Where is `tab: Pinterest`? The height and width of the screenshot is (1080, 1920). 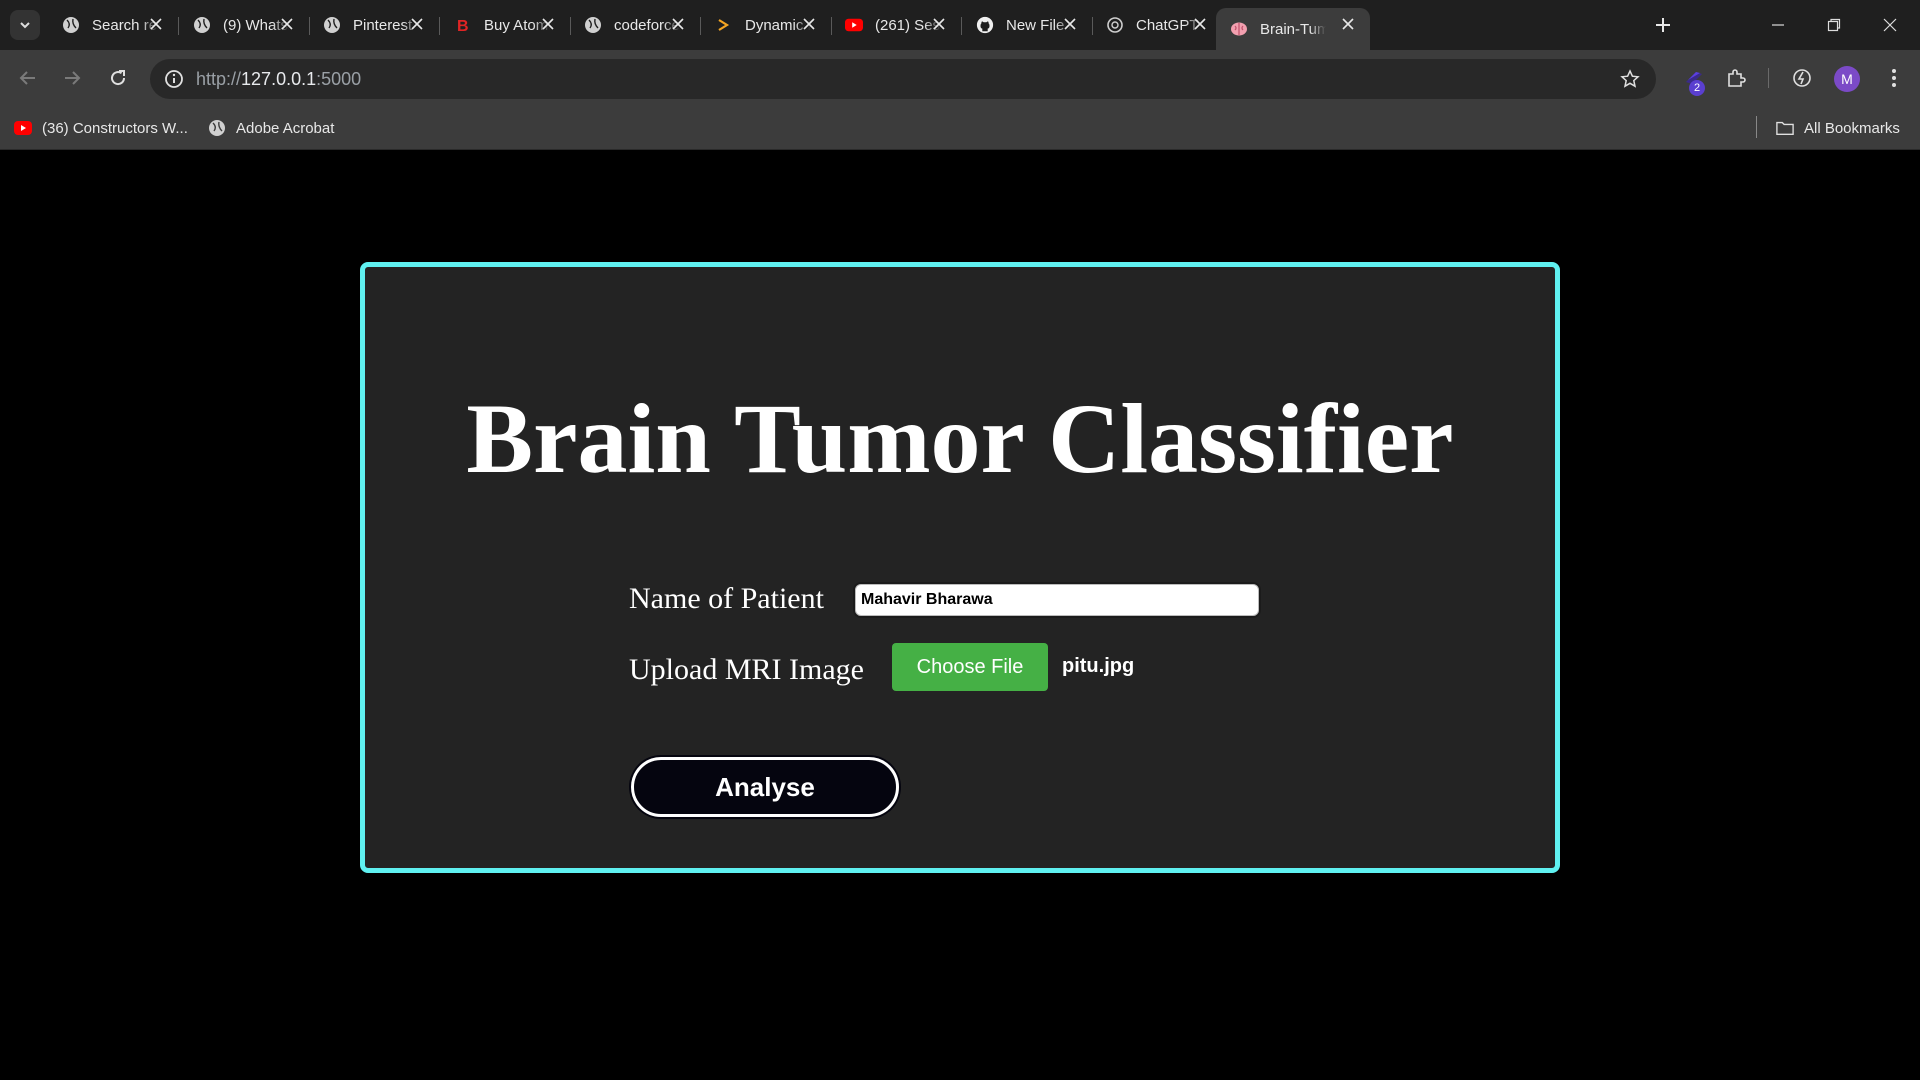 tab: Pinterest is located at coordinates (374, 25).